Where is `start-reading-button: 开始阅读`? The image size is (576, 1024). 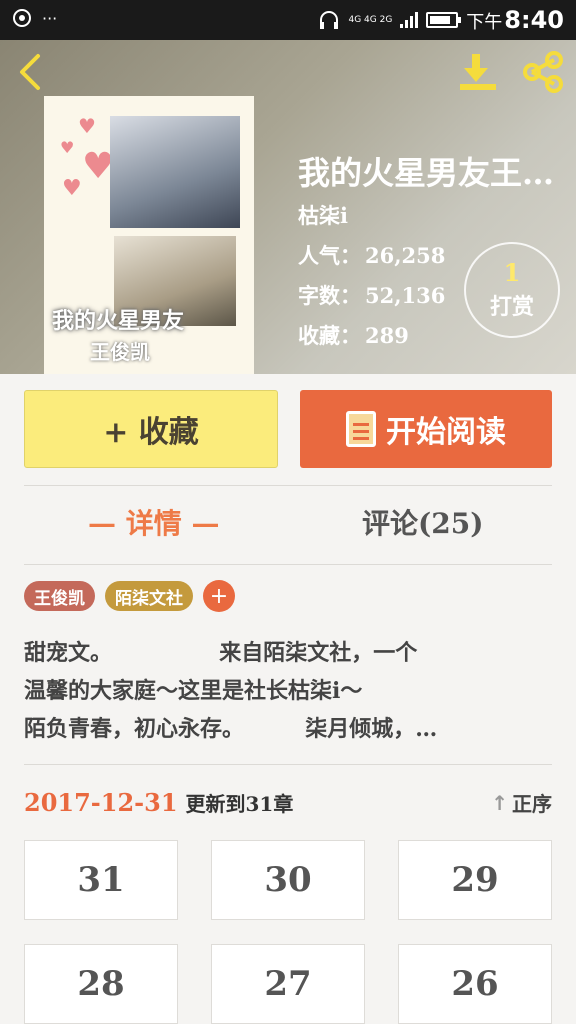
start-reading-button: 开始阅读 is located at coordinates (426, 429).